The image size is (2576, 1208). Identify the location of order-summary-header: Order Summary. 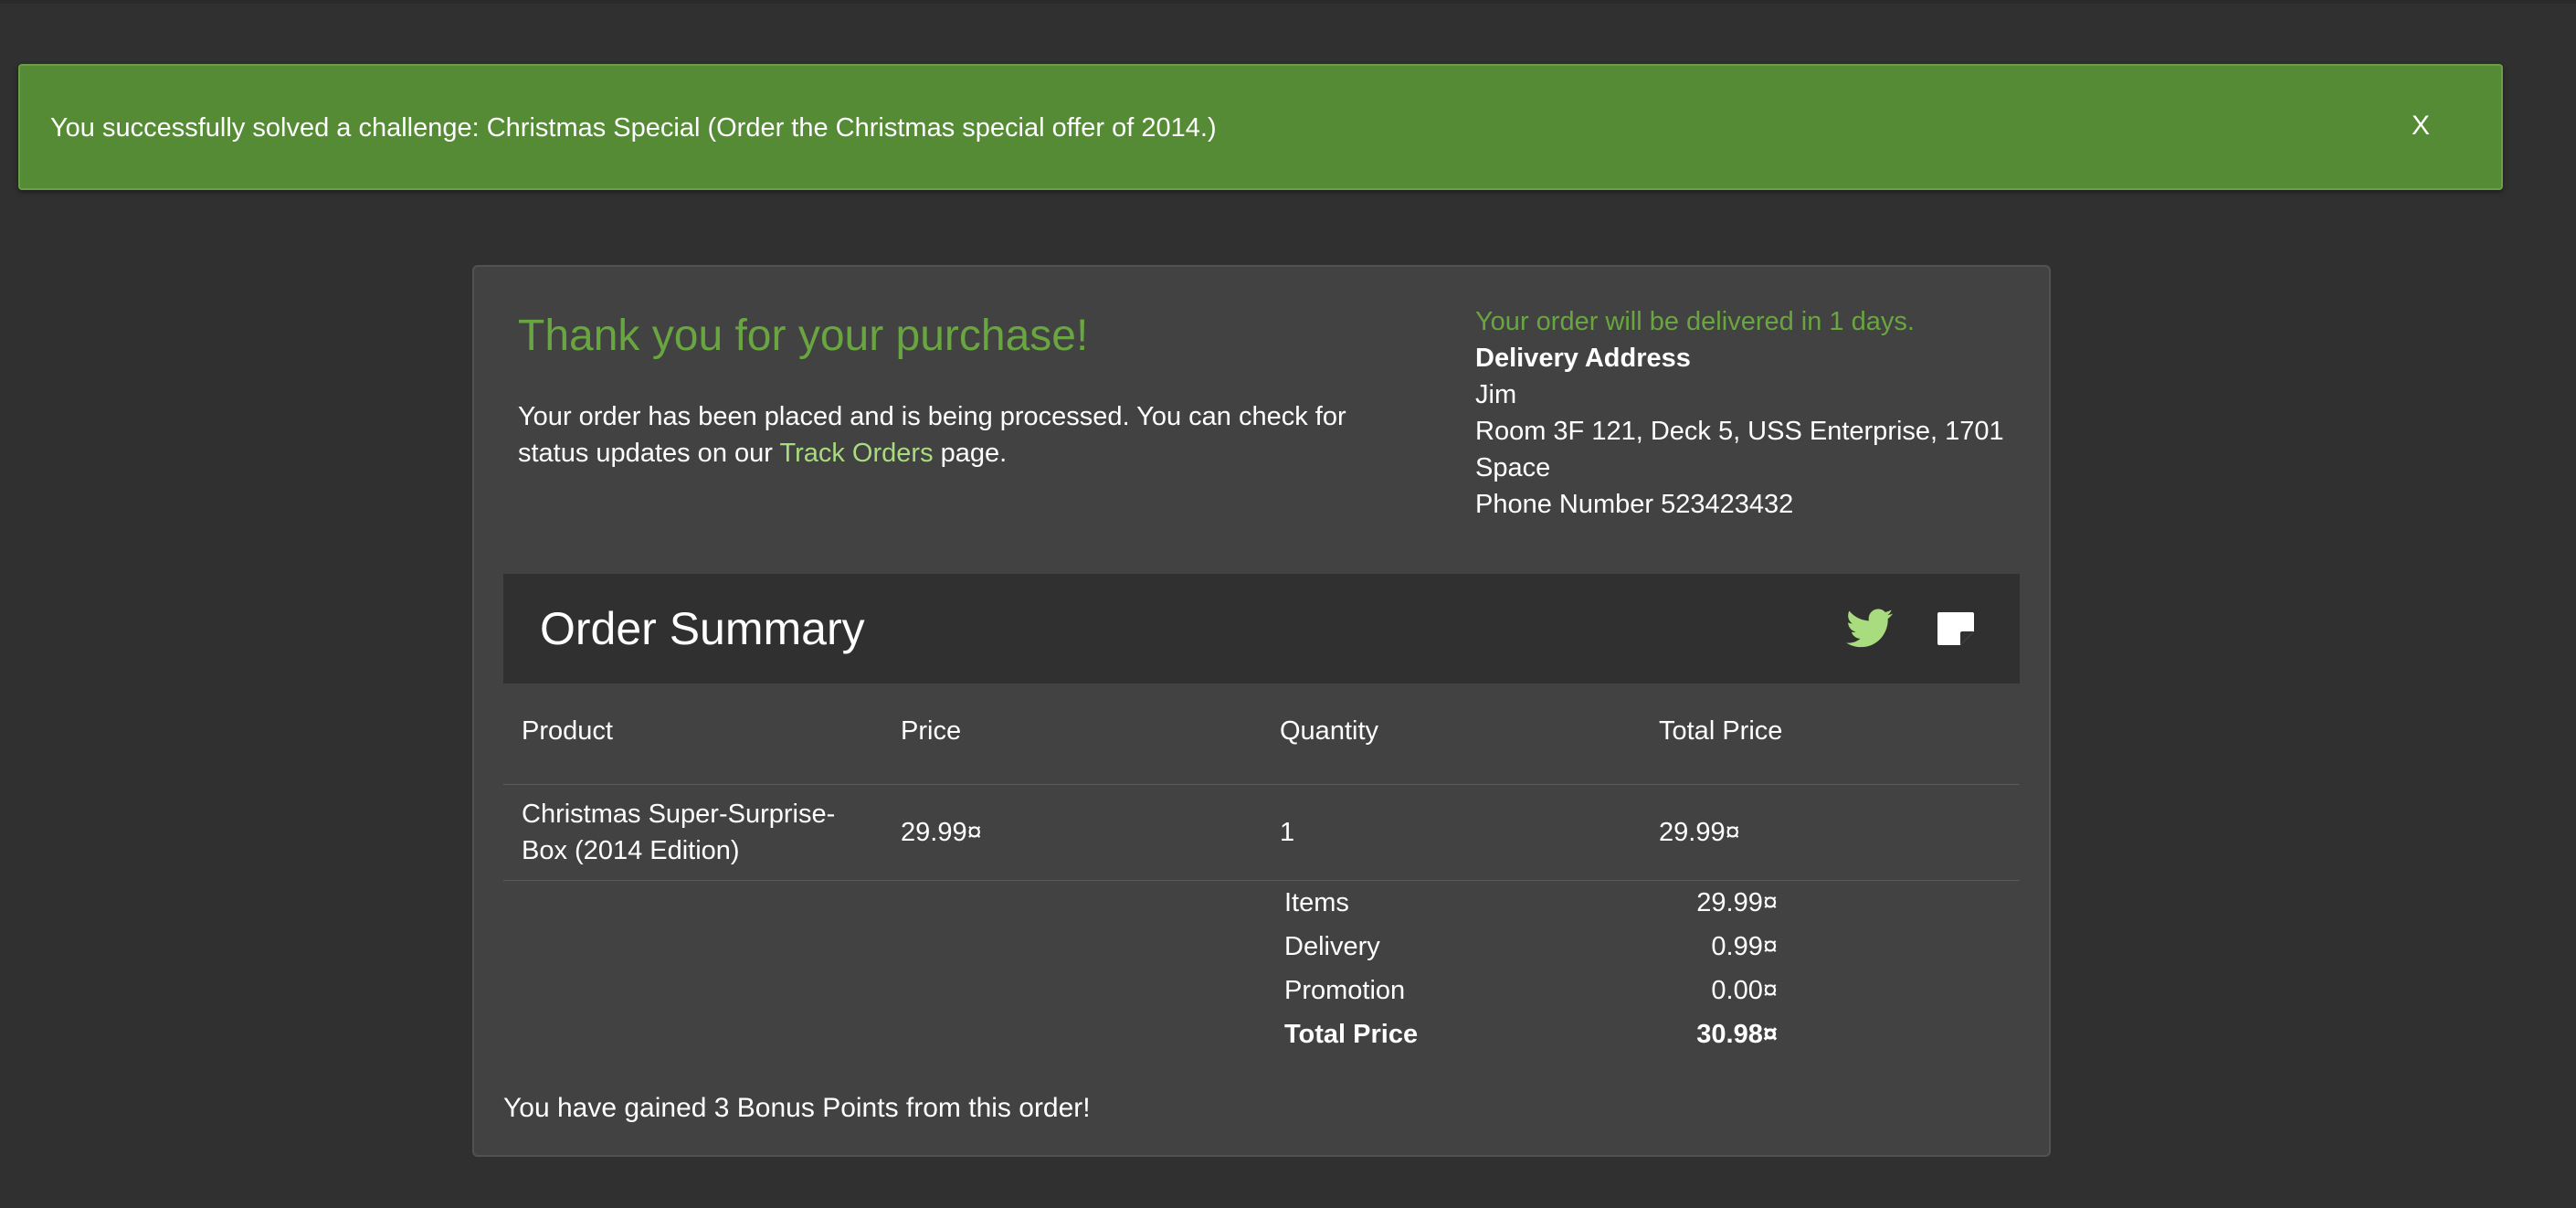
(1261, 629).